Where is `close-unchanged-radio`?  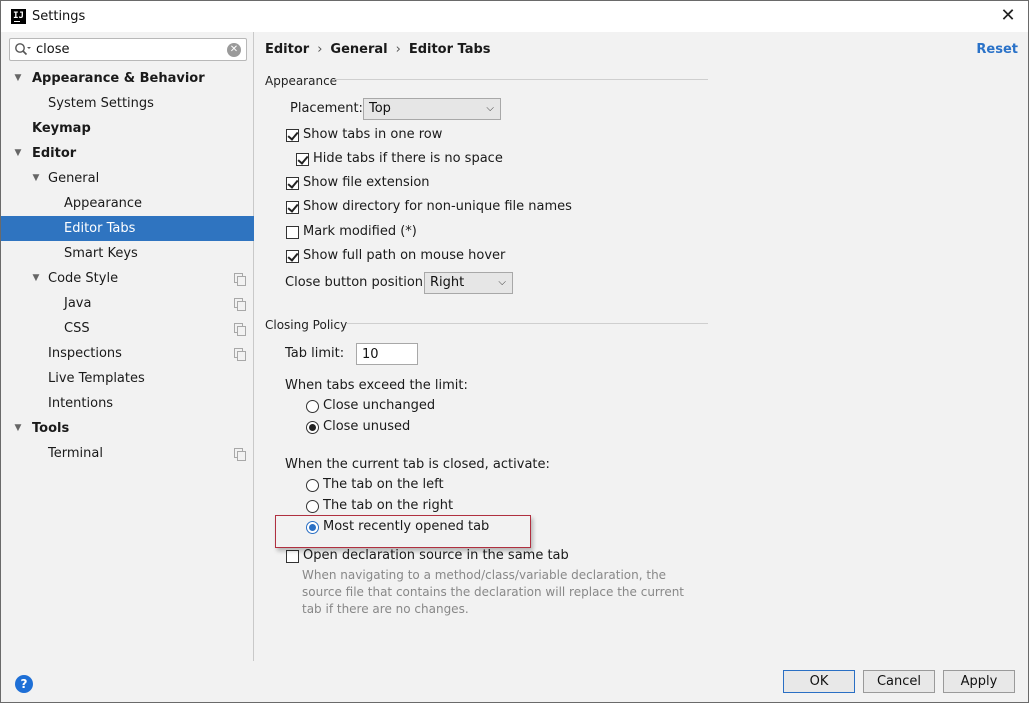
close-unchanged-radio is located at coordinates (312, 406).